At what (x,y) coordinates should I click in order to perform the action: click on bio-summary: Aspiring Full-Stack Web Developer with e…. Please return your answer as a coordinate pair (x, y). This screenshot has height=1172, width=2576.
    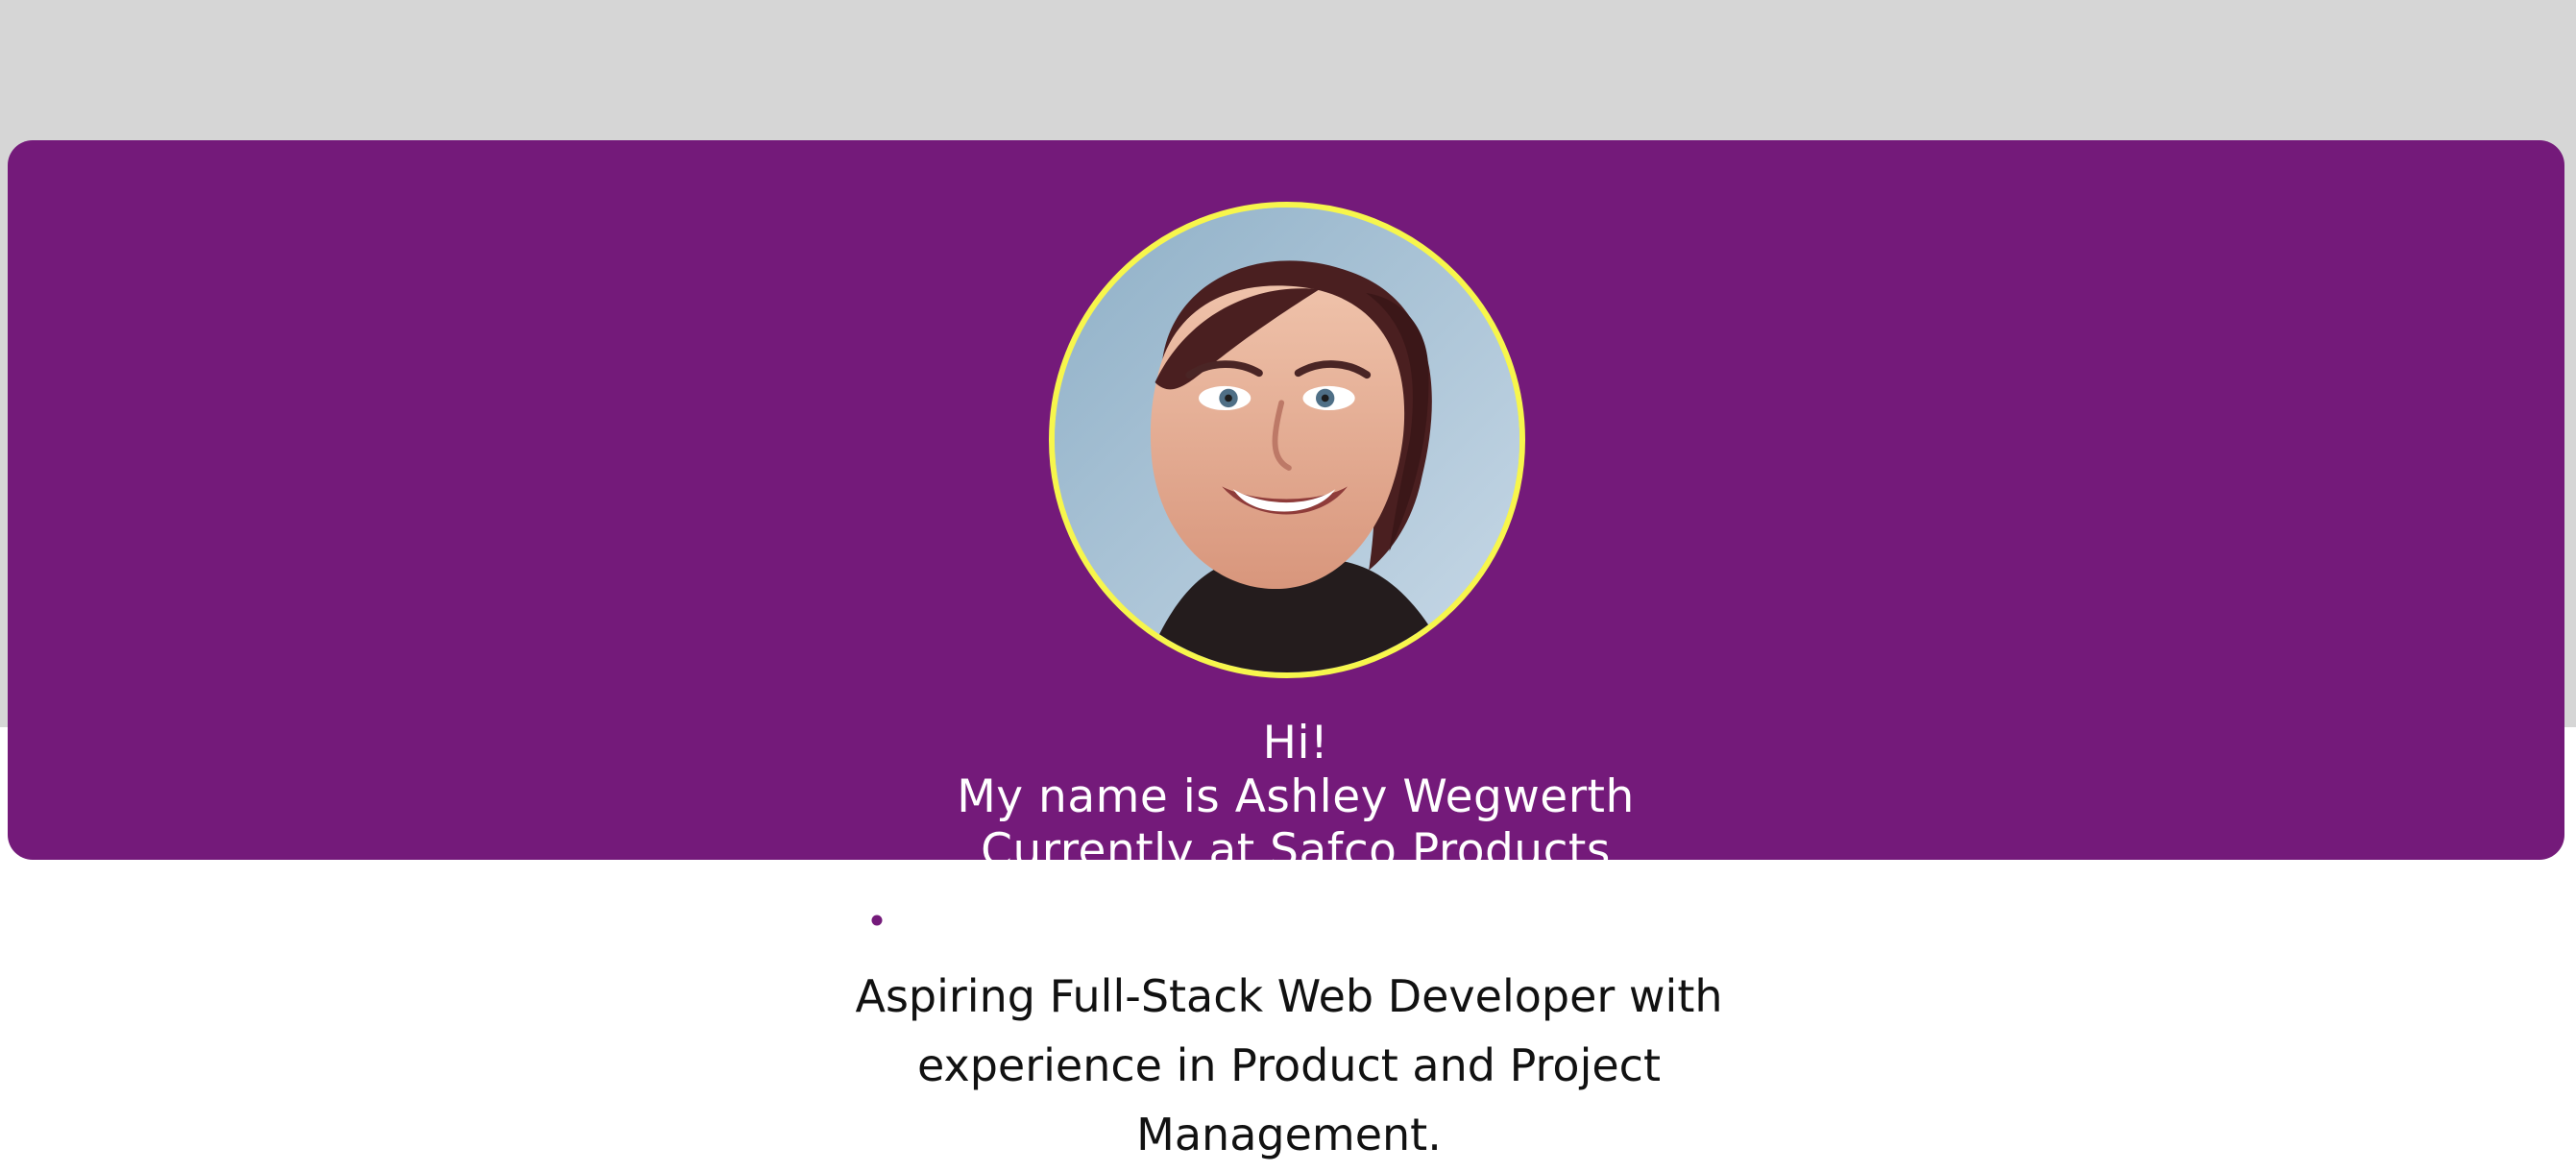
    Looking at the image, I should click on (1289, 1065).